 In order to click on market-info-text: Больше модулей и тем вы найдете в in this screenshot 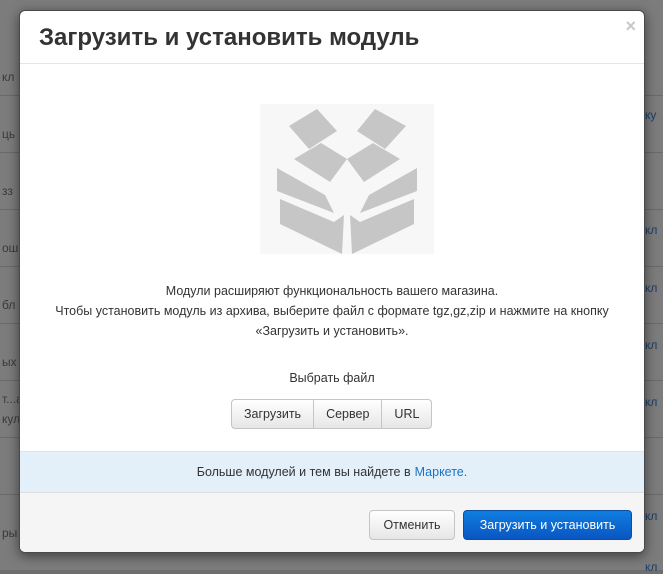, I will do `click(303, 472)`.